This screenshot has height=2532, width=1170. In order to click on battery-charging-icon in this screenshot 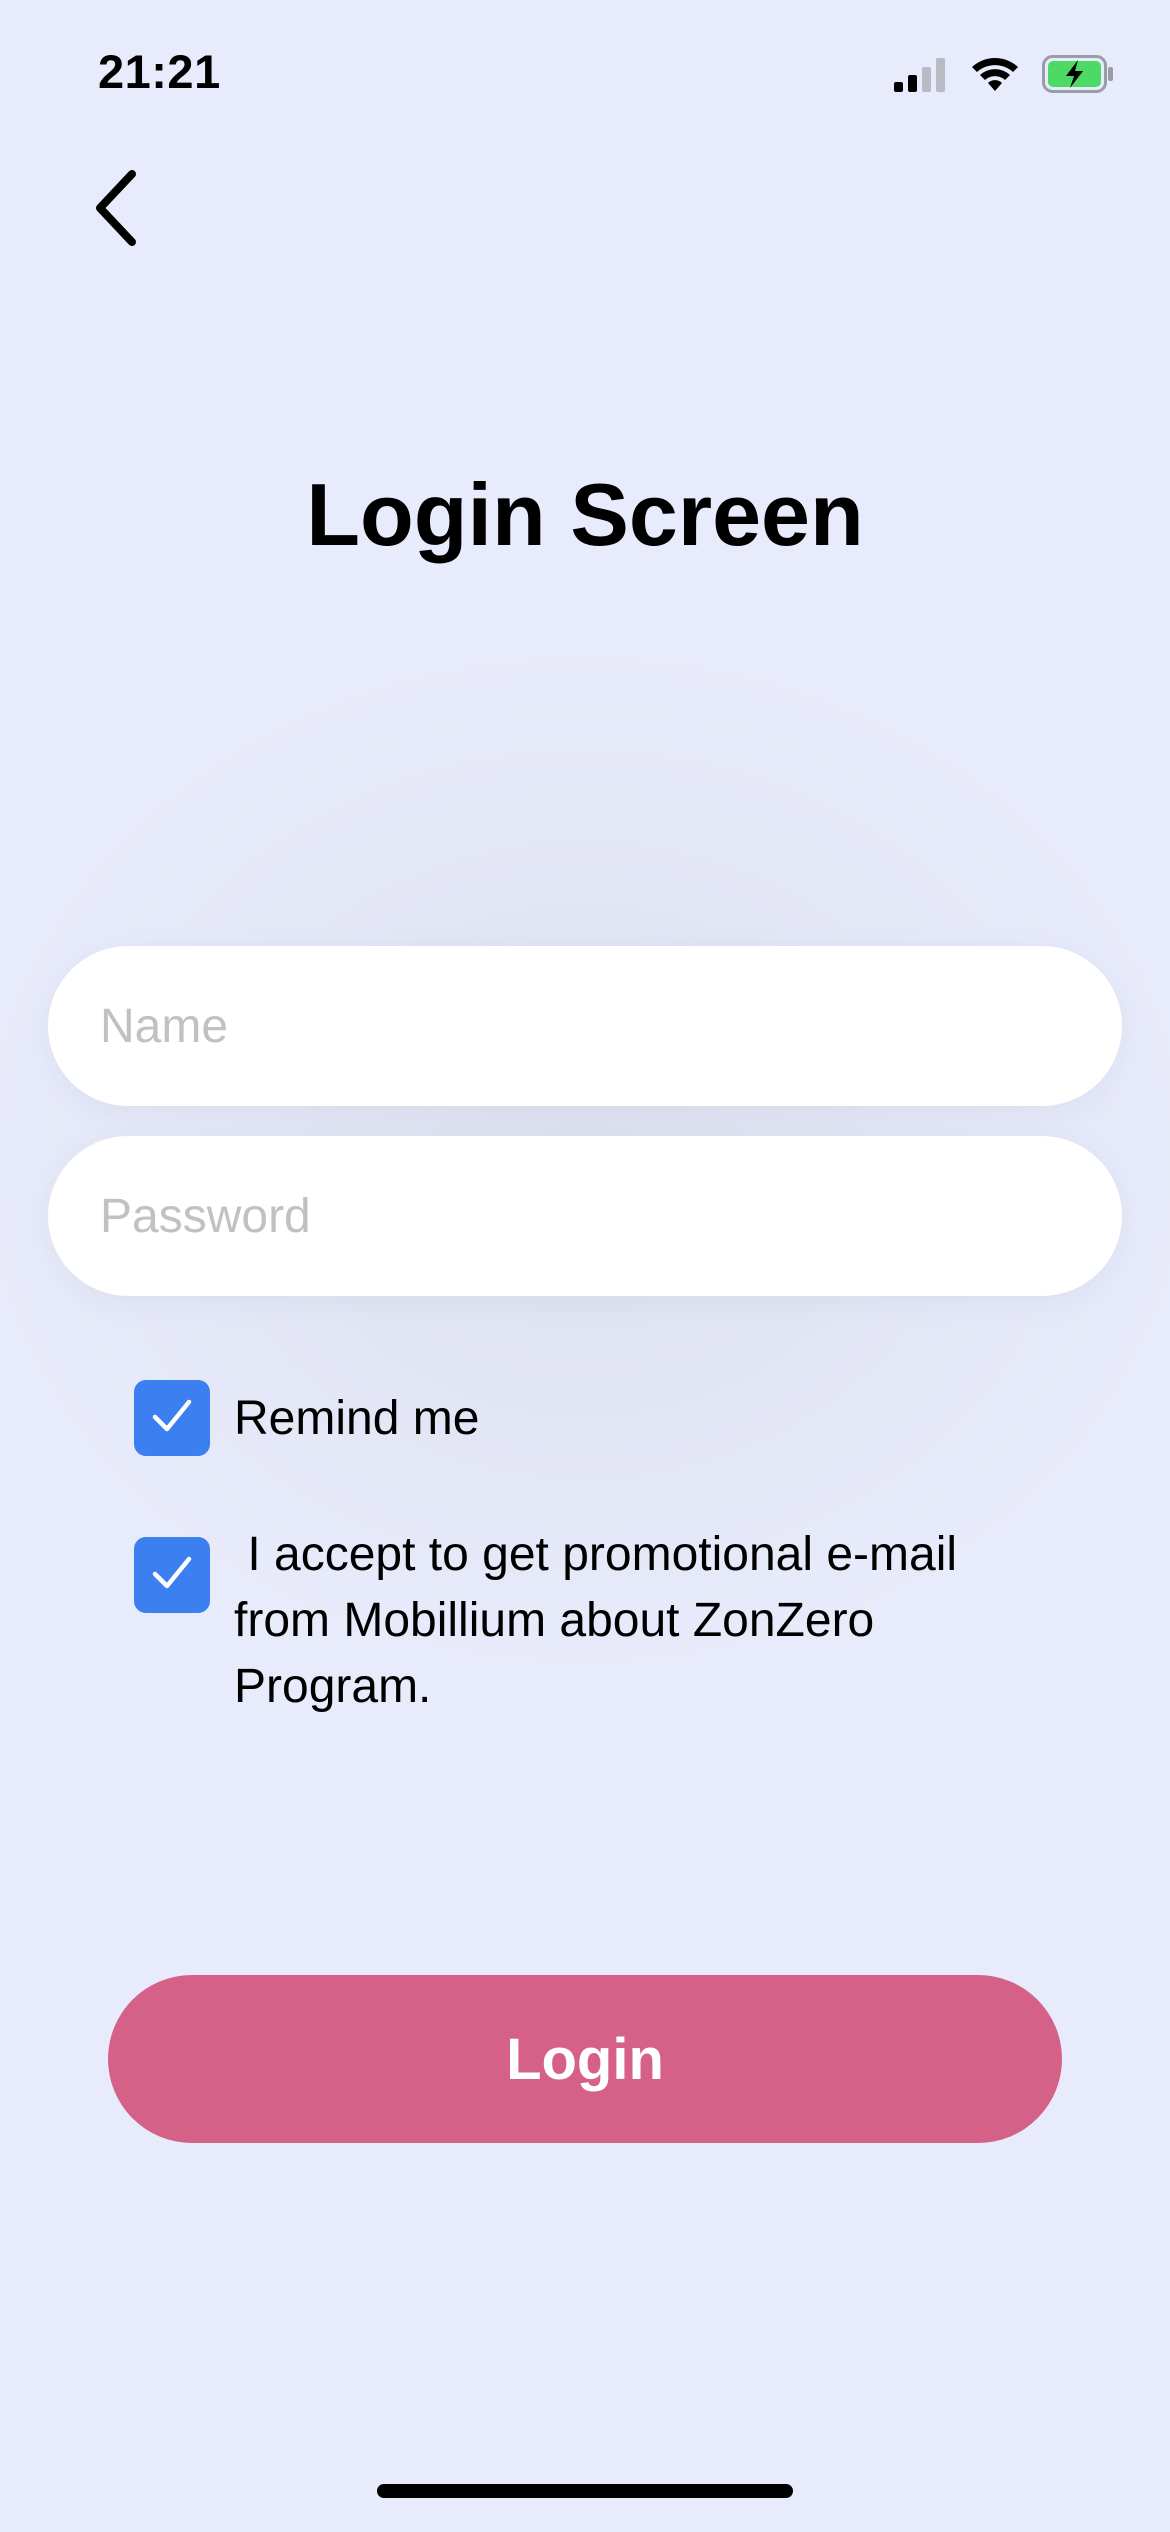, I will do `click(1078, 76)`.